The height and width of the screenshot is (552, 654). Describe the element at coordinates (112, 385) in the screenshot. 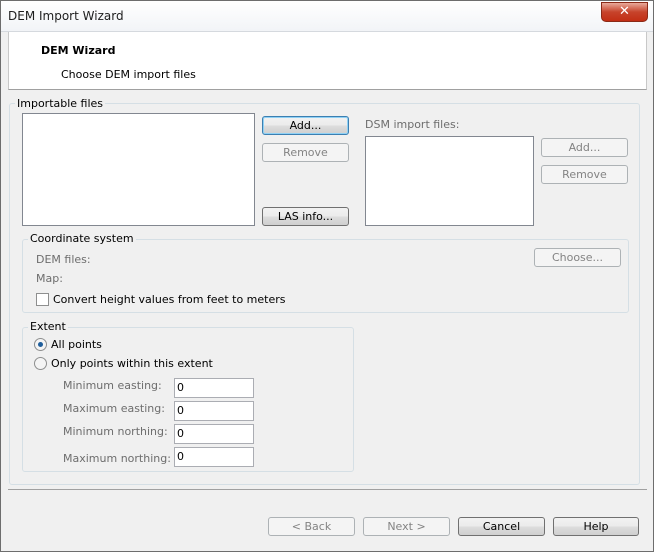

I see `min-easting-label: Minimum easting:` at that location.